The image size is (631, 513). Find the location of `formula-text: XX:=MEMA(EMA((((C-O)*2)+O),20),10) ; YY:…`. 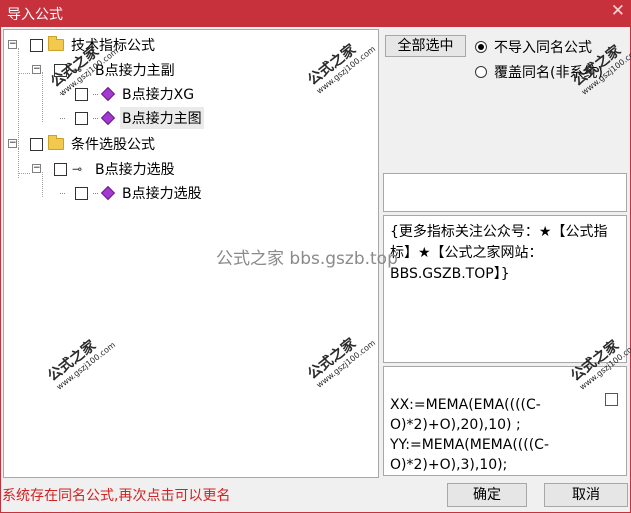

formula-text: XX:=MEMA(EMA((((C-O)*2)+O),20),10) ; YY:… is located at coordinates (469, 435).